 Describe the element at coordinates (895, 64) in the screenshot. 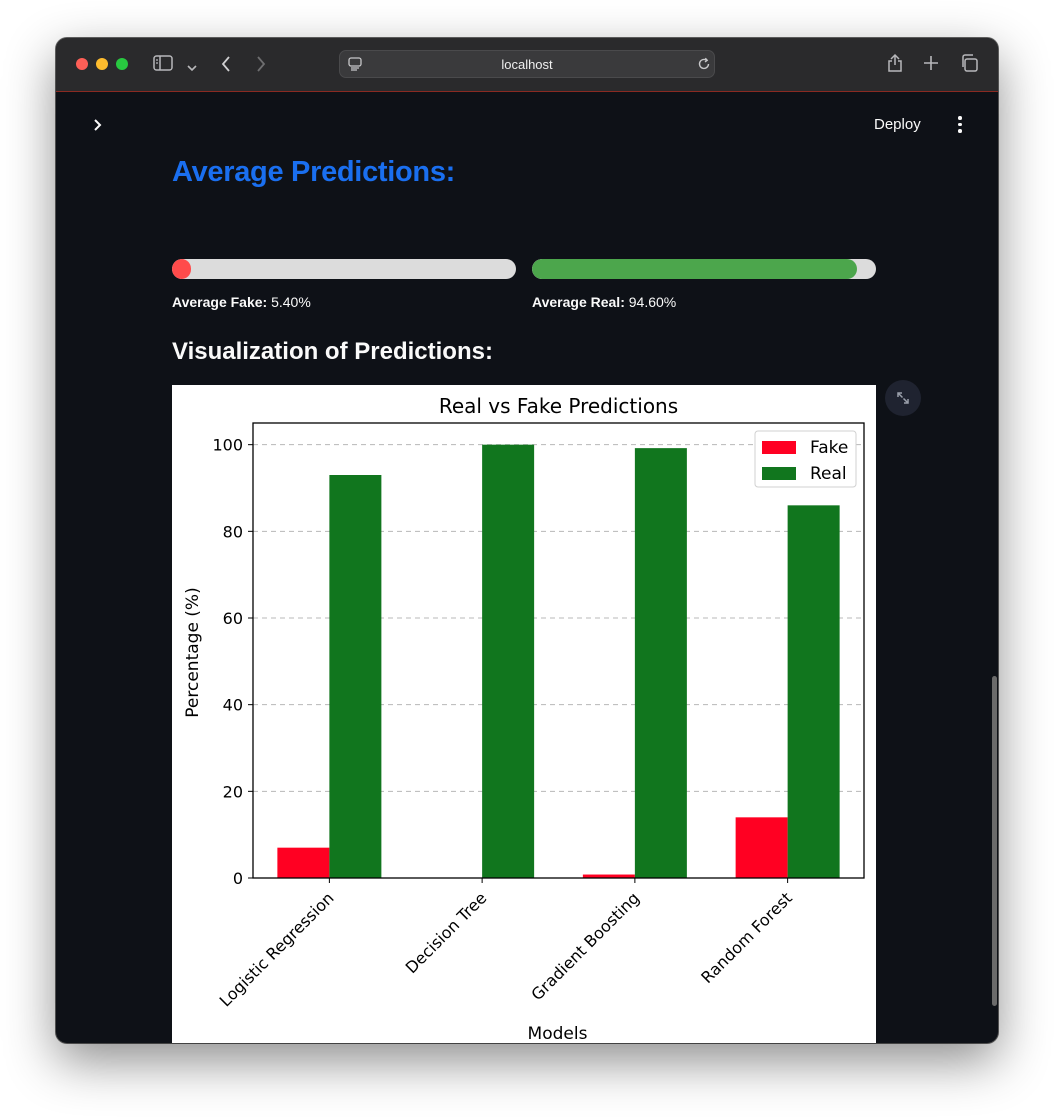

I see `share-icon` at that location.